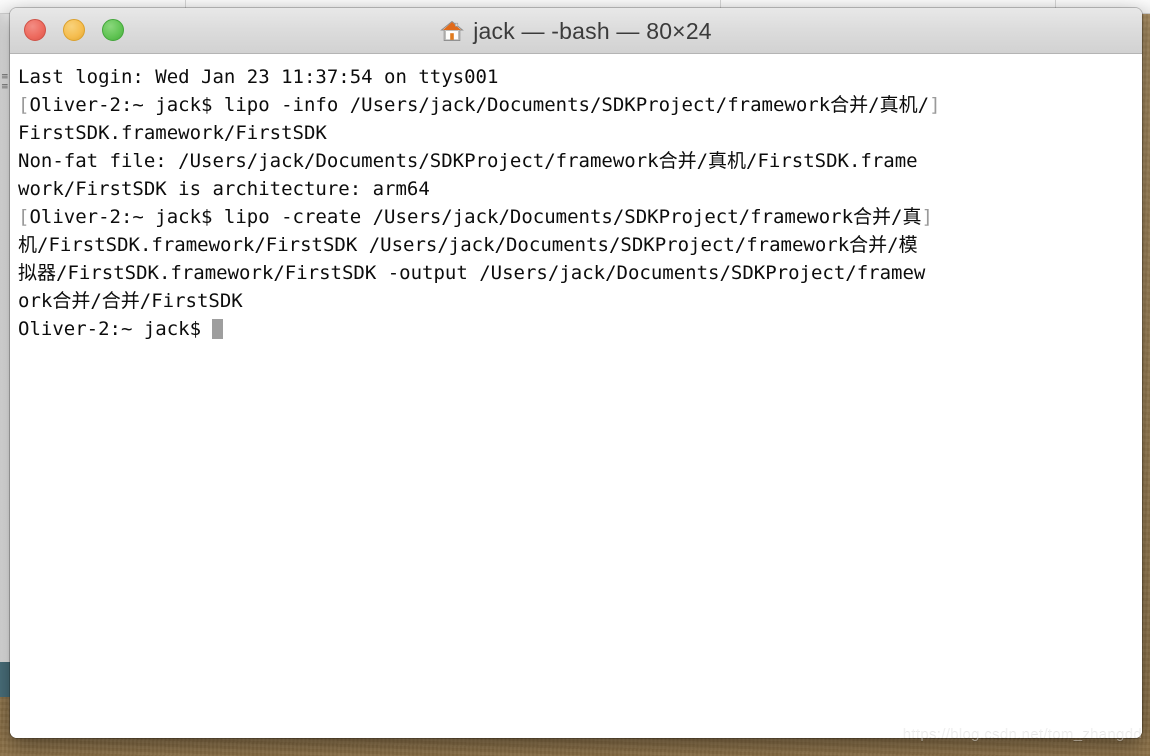  What do you see at coordinates (580, 133) in the screenshot?
I see `terminal-line: FirstSDK.framework/FirstSDK` at bounding box center [580, 133].